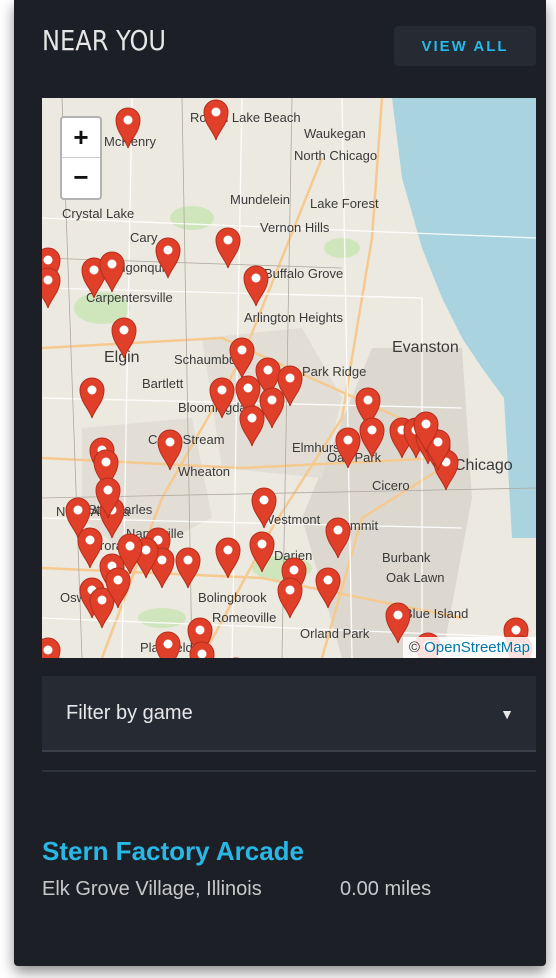 The image size is (556, 978). Describe the element at coordinates (129, 713) in the screenshot. I see `filter-label: Filter by game` at that location.